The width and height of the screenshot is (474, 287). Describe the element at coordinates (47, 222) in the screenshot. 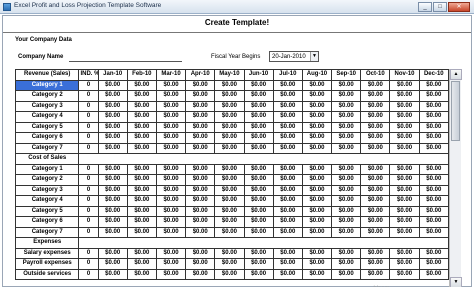

I see `row-label-cell: Category 6` at that location.